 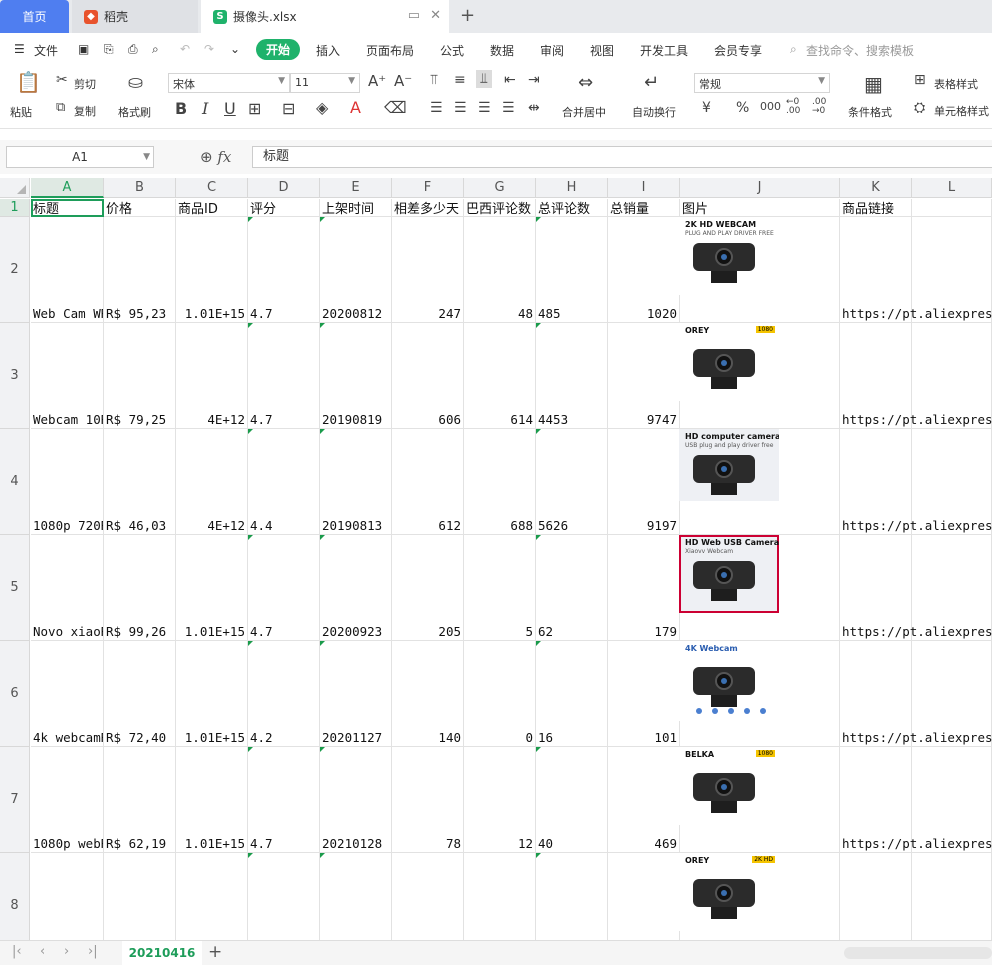 What do you see at coordinates (961, 111) in the screenshot?
I see `cell-style-button: 单元格样式` at bounding box center [961, 111].